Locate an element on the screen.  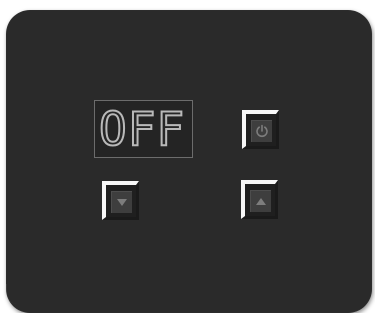
decrease-button is located at coordinates (120, 200).